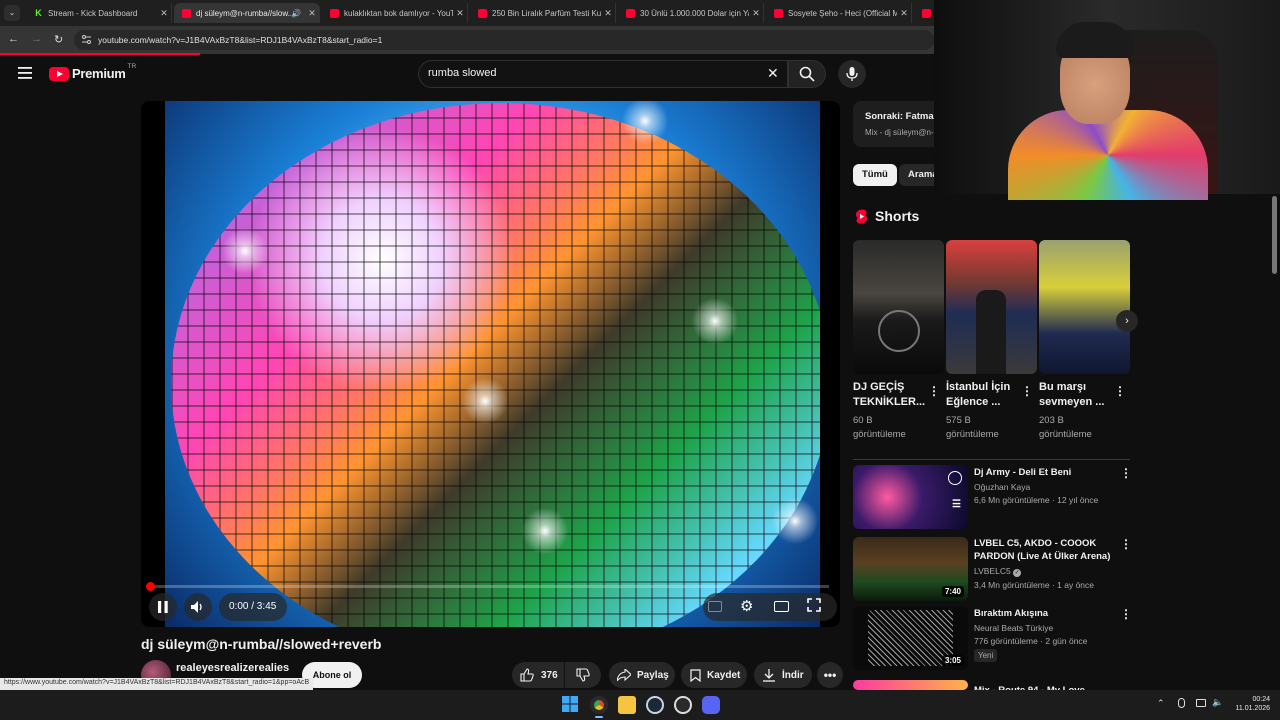 This screenshot has width=1280, height=720. What do you see at coordinates (924, 13) in the screenshot?
I see `browser-tab` at bounding box center [924, 13].